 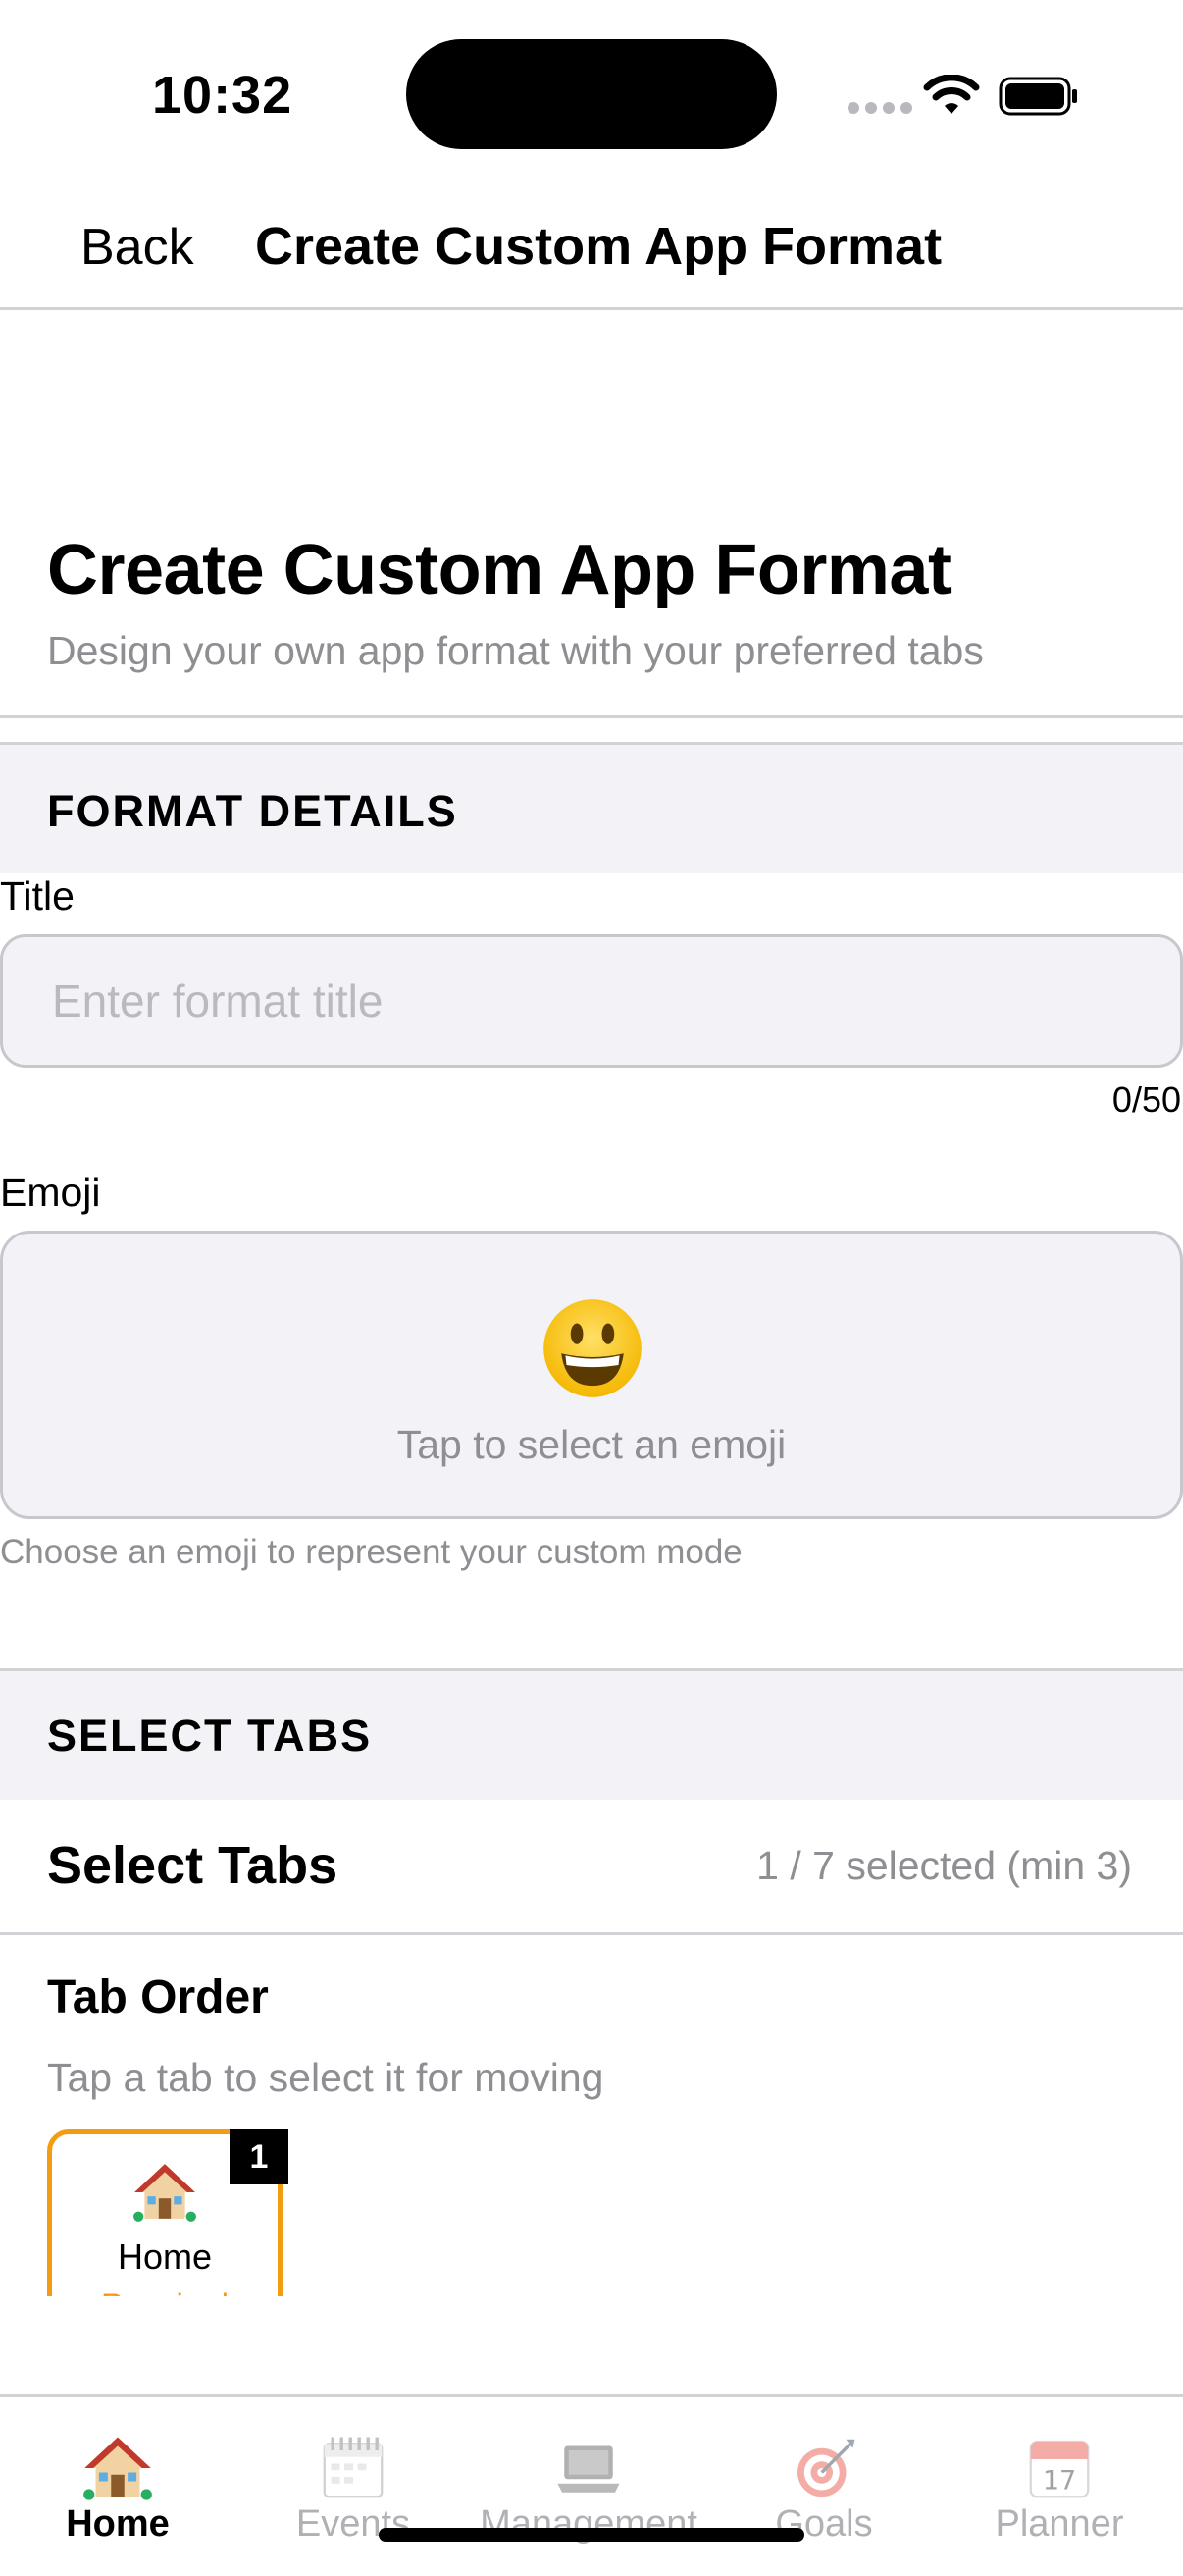 I want to click on tab-planner: 17 Planner, so click(x=1060, y=2486).